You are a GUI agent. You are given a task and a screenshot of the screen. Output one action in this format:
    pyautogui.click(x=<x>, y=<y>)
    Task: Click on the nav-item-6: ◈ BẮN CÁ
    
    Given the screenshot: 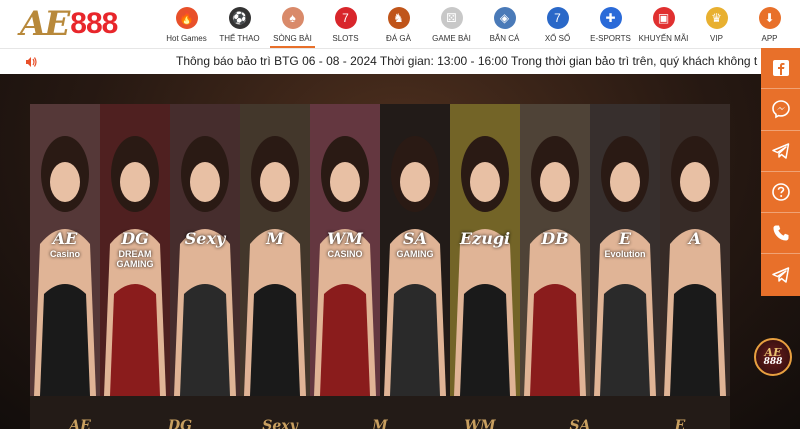 What is the action you would take?
    pyautogui.click(x=504, y=24)
    